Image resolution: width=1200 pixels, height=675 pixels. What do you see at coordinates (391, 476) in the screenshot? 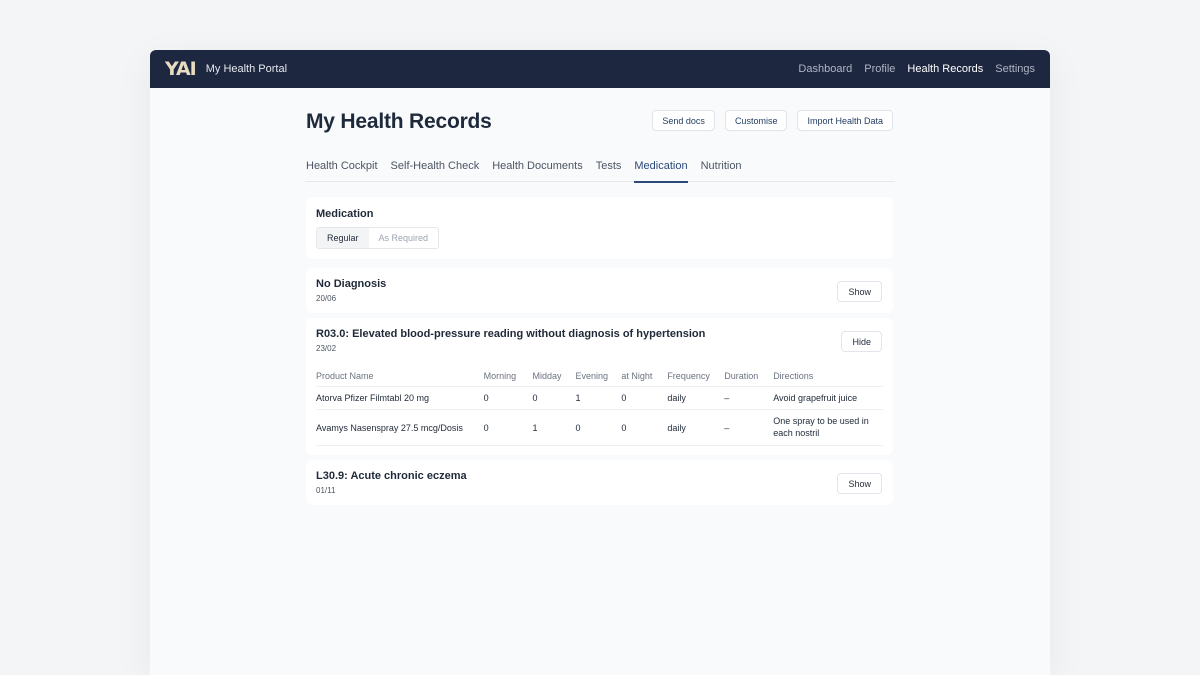
I see `diagnosis-title: L30.9: Acute chronic eczema` at bounding box center [391, 476].